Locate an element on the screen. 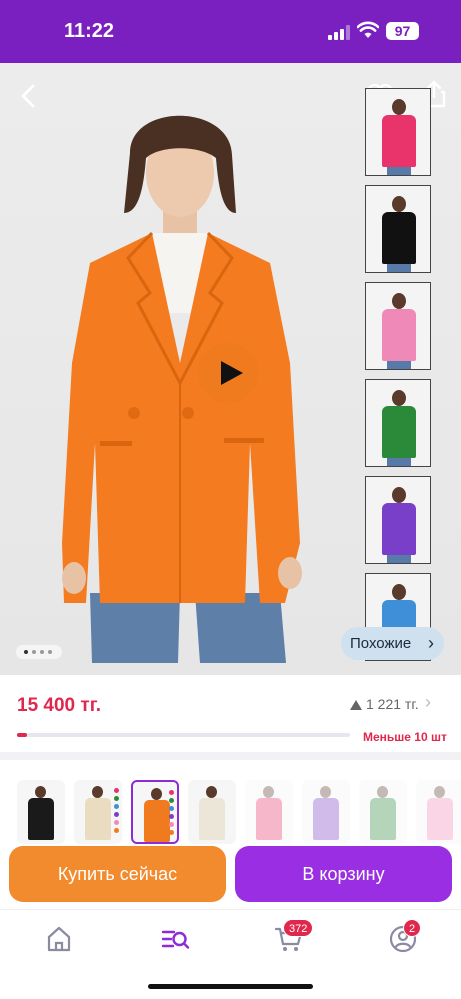 The width and height of the screenshot is (461, 999). stock-status: Меньше 10 шт is located at coordinates (405, 737).